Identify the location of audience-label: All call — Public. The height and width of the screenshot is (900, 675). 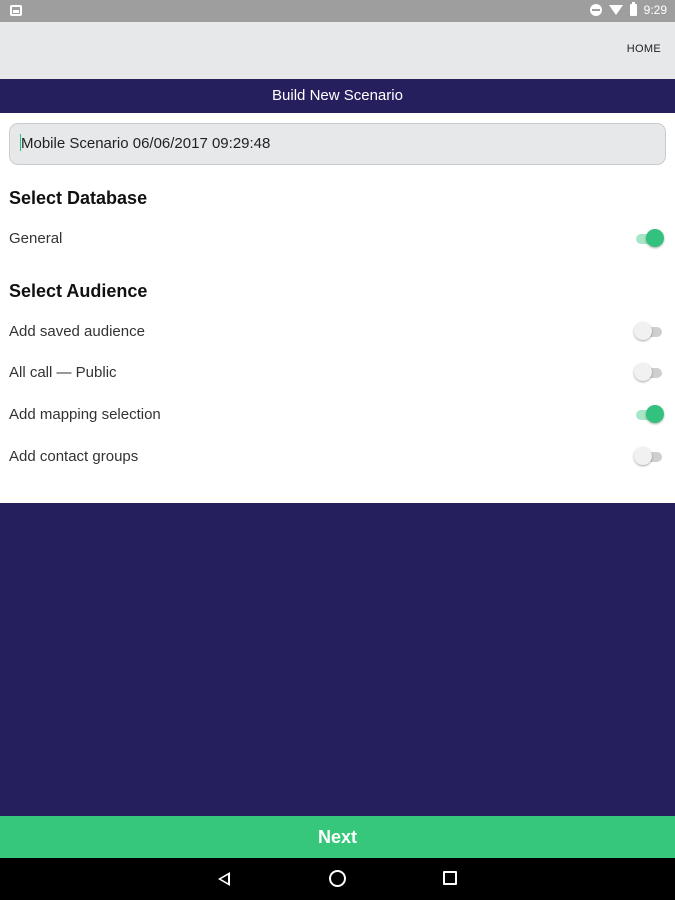
(63, 372).